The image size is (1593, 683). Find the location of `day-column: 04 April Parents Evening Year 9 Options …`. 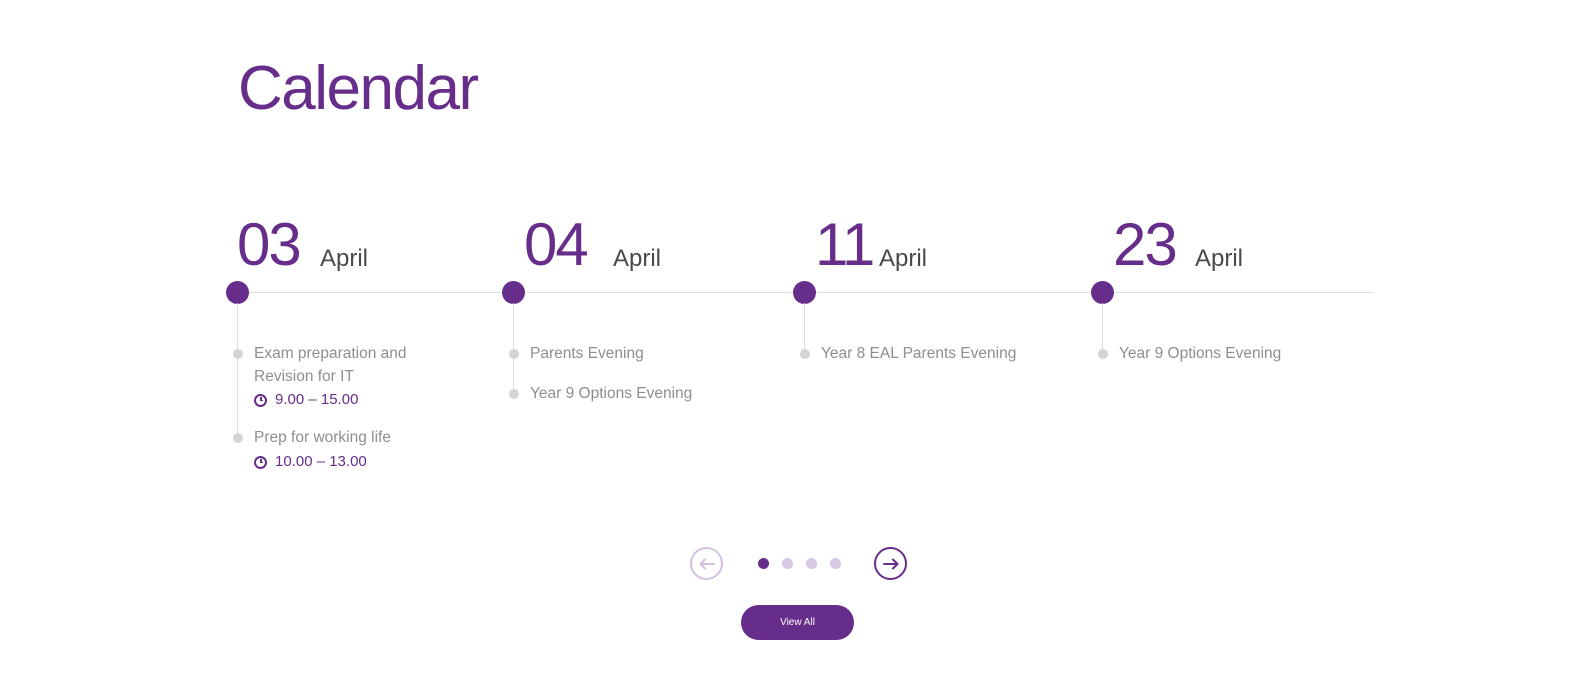

day-column: 04 April Parents Evening Year 9 Options … is located at coordinates (652, 245).